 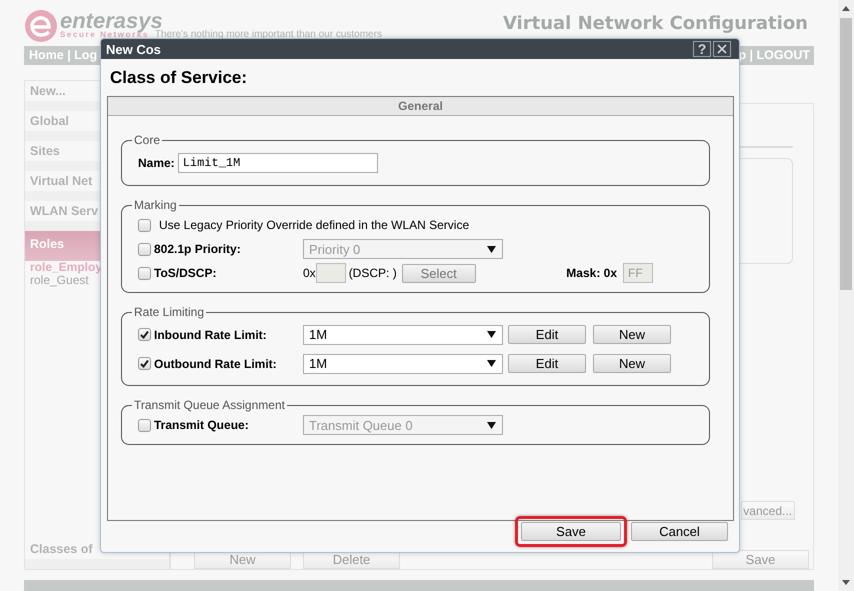 What do you see at coordinates (156, 163) in the screenshot?
I see `field-label: Name:` at bounding box center [156, 163].